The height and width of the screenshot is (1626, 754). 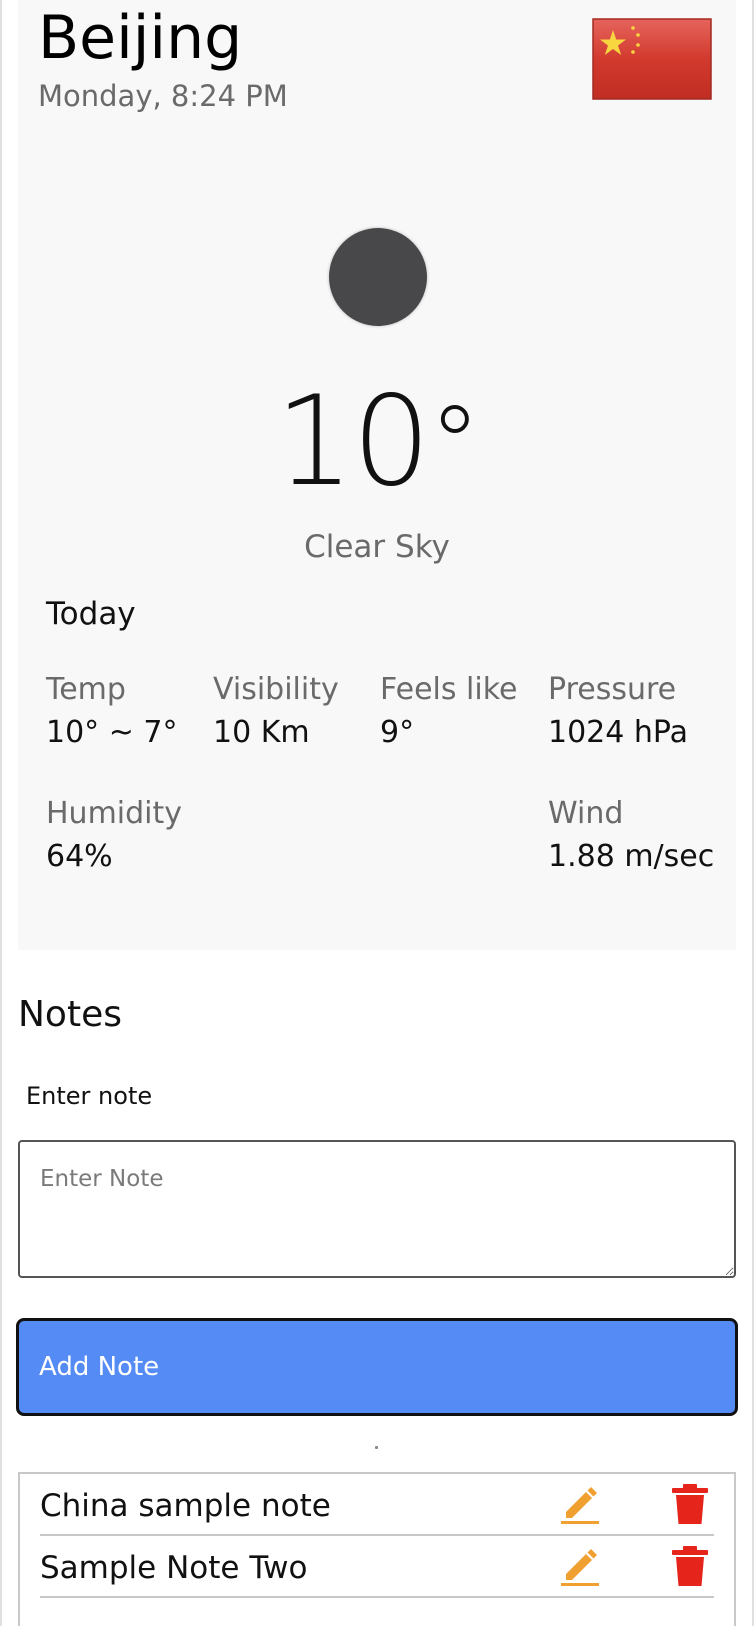 I want to click on stat-temp-value: 10° ~ 7°, so click(x=112, y=732).